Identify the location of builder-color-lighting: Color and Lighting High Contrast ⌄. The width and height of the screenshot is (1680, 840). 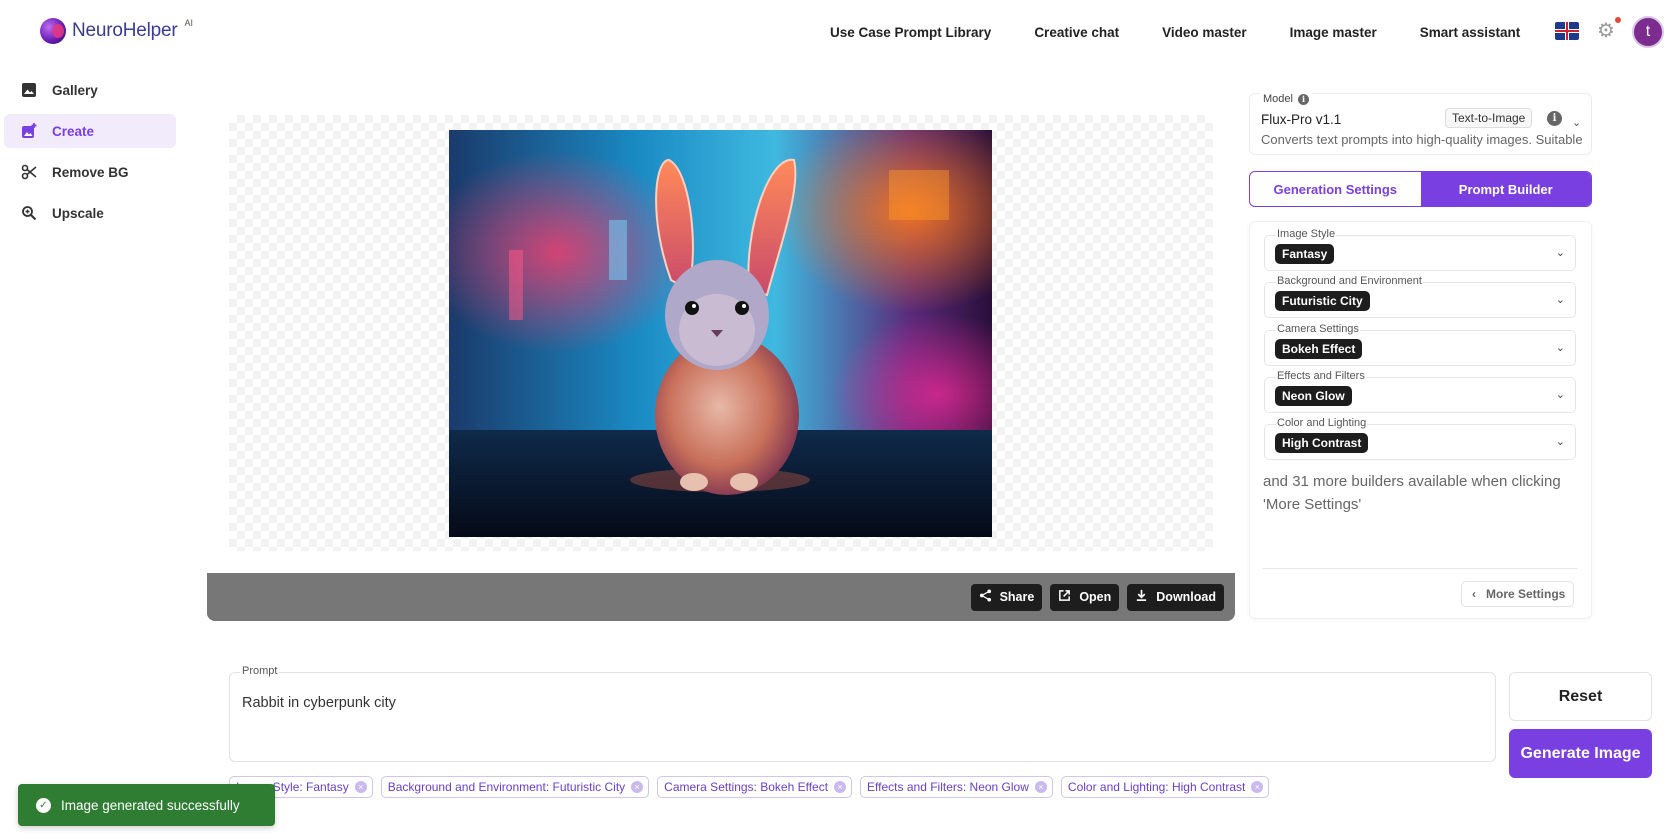
(1420, 438).